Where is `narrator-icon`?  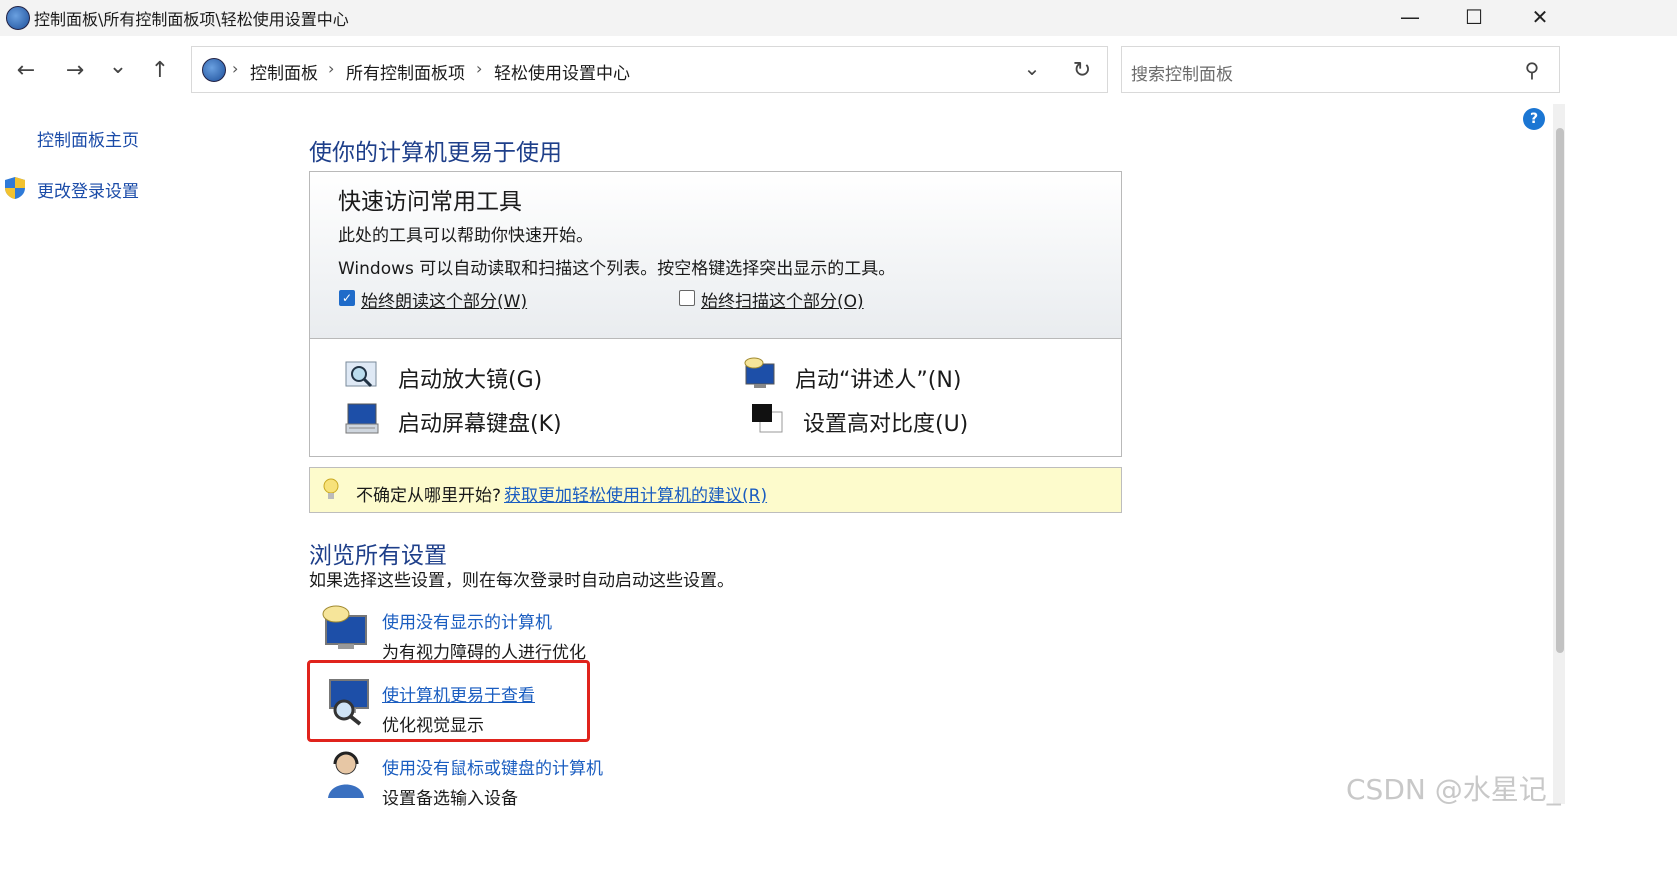
narrator-icon is located at coordinates (759, 372).